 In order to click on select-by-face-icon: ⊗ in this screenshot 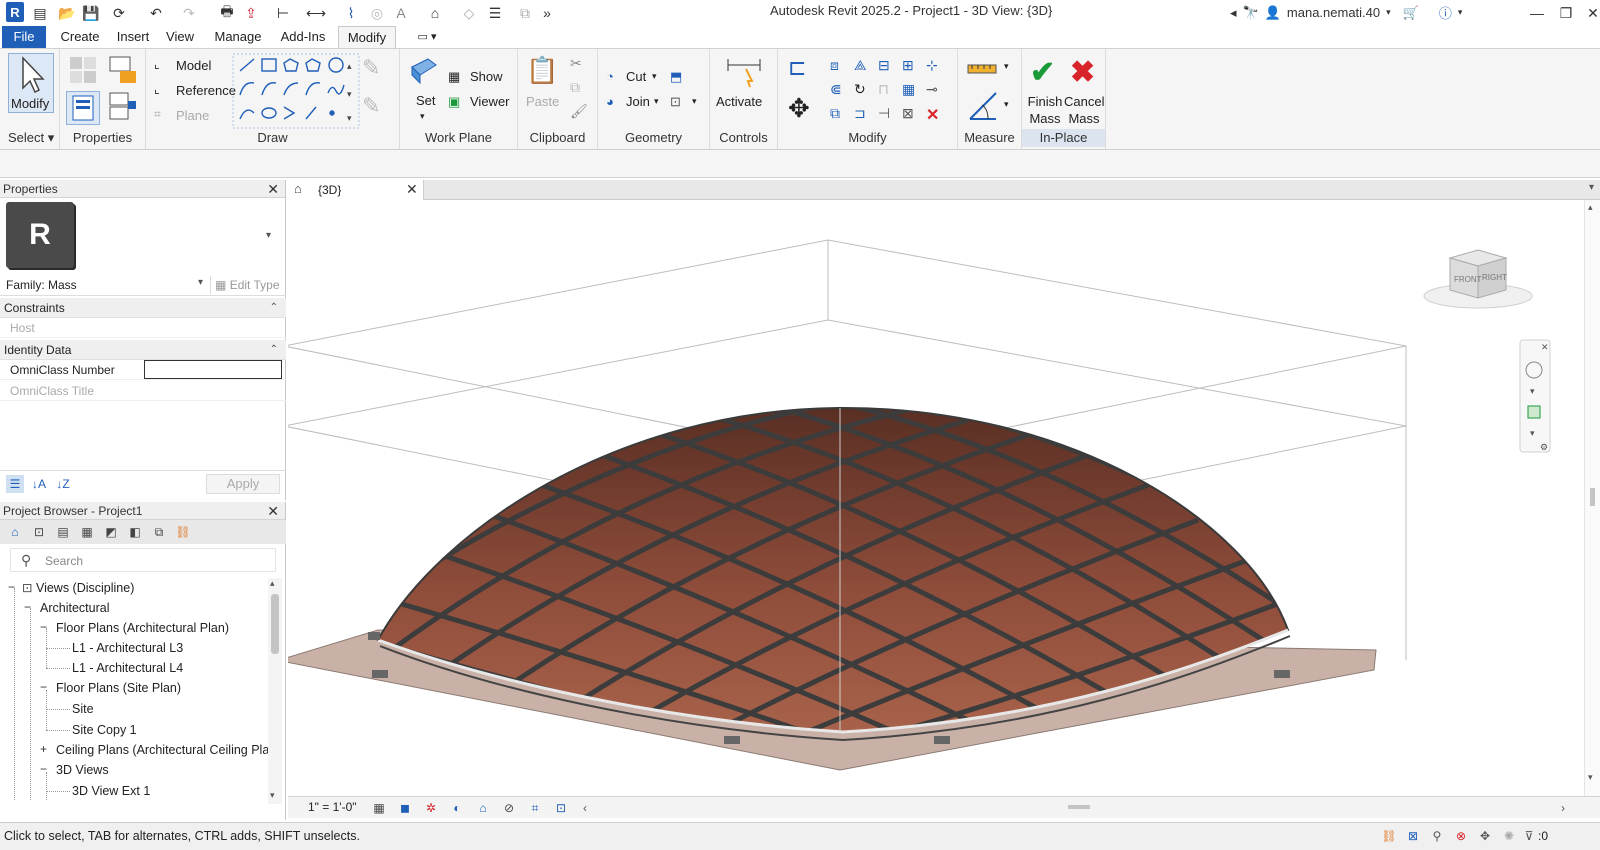, I will do `click(1461, 836)`.